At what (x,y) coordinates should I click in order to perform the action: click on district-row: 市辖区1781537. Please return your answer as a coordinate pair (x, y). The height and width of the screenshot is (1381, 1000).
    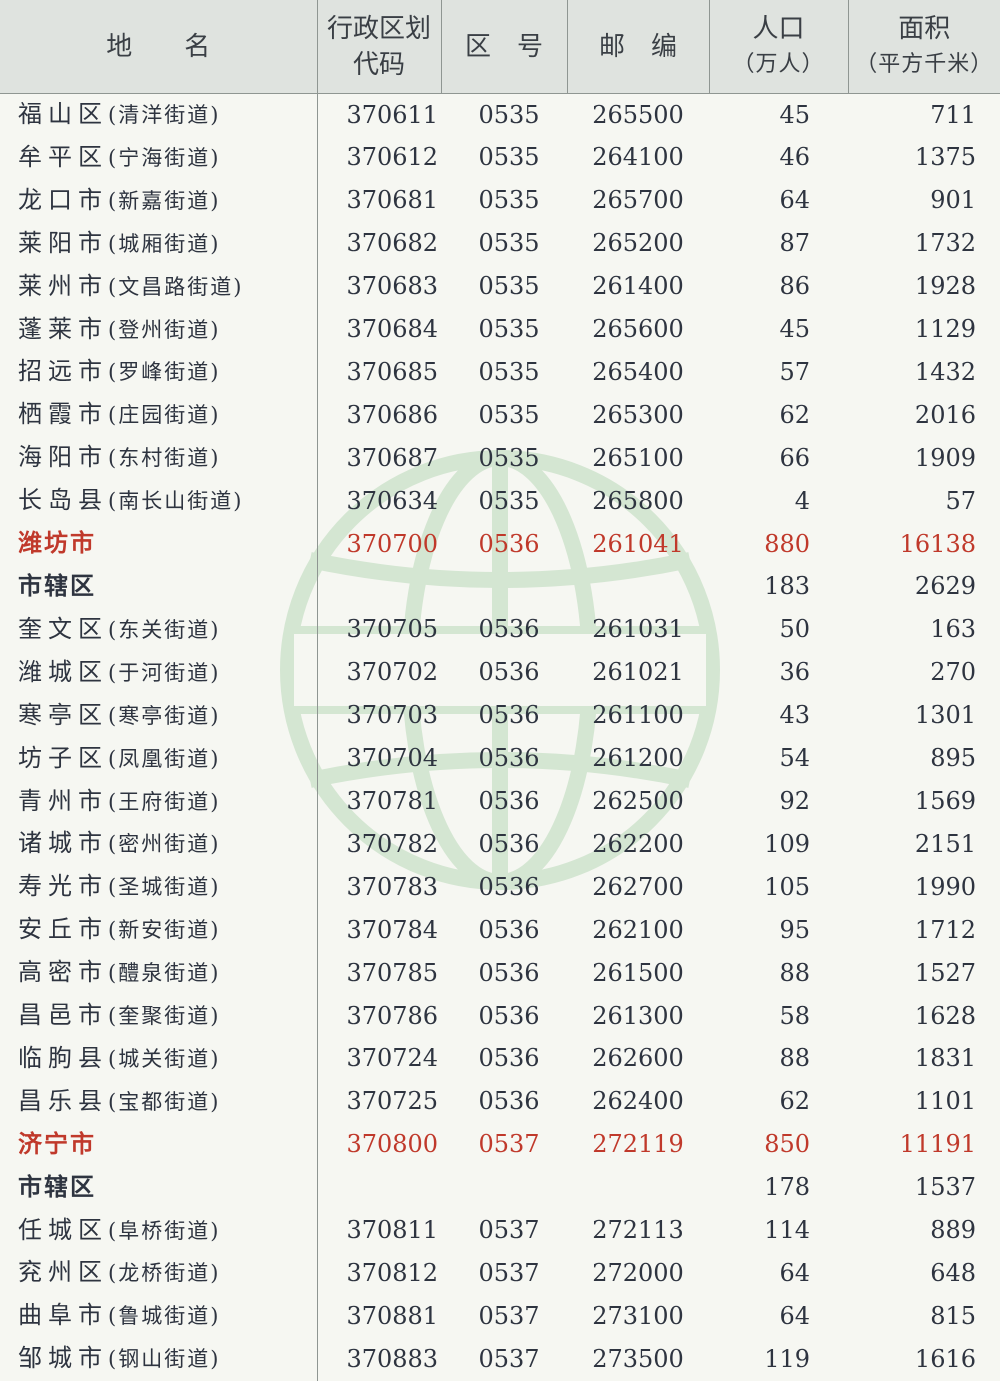
    Looking at the image, I should click on (500, 1188).